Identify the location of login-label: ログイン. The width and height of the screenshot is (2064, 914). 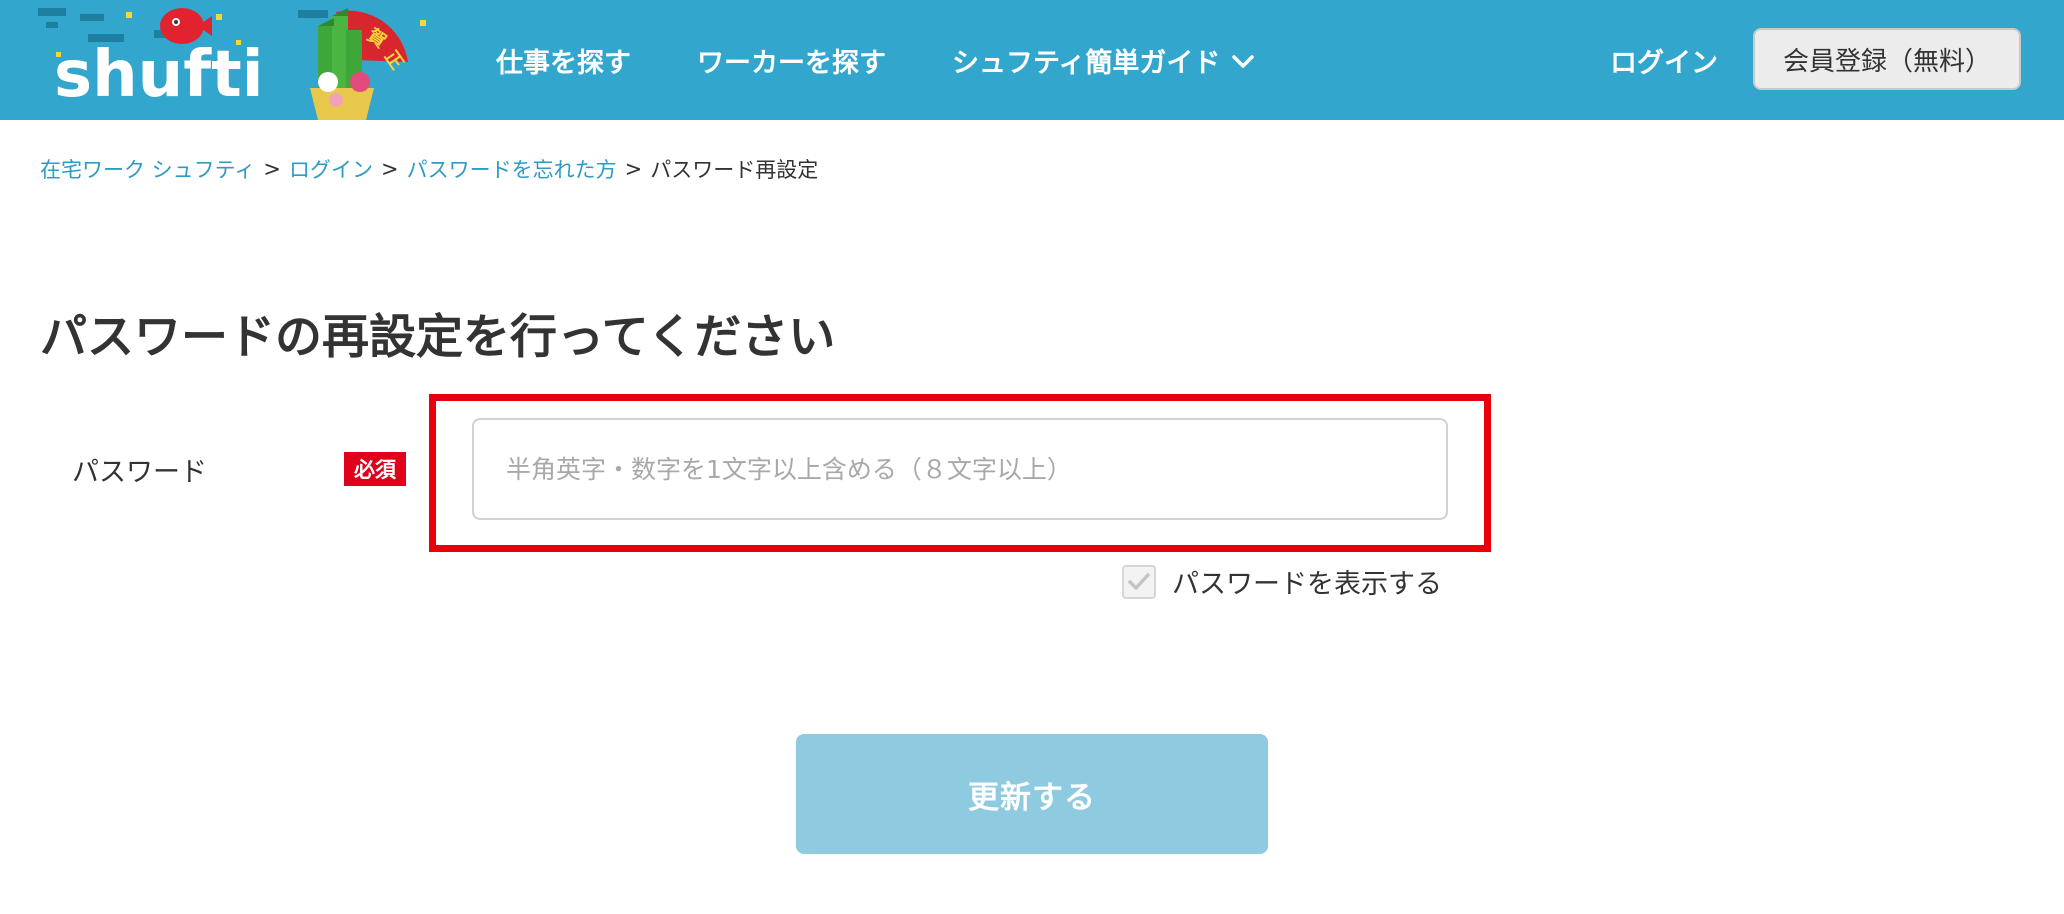
(1664, 63).